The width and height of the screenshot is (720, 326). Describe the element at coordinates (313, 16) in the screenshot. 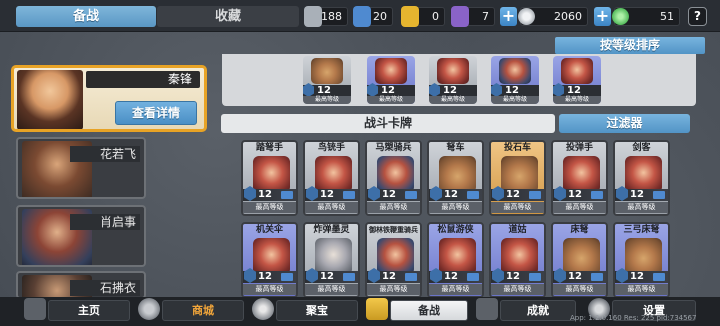

I see `silver-medal-icon` at that location.